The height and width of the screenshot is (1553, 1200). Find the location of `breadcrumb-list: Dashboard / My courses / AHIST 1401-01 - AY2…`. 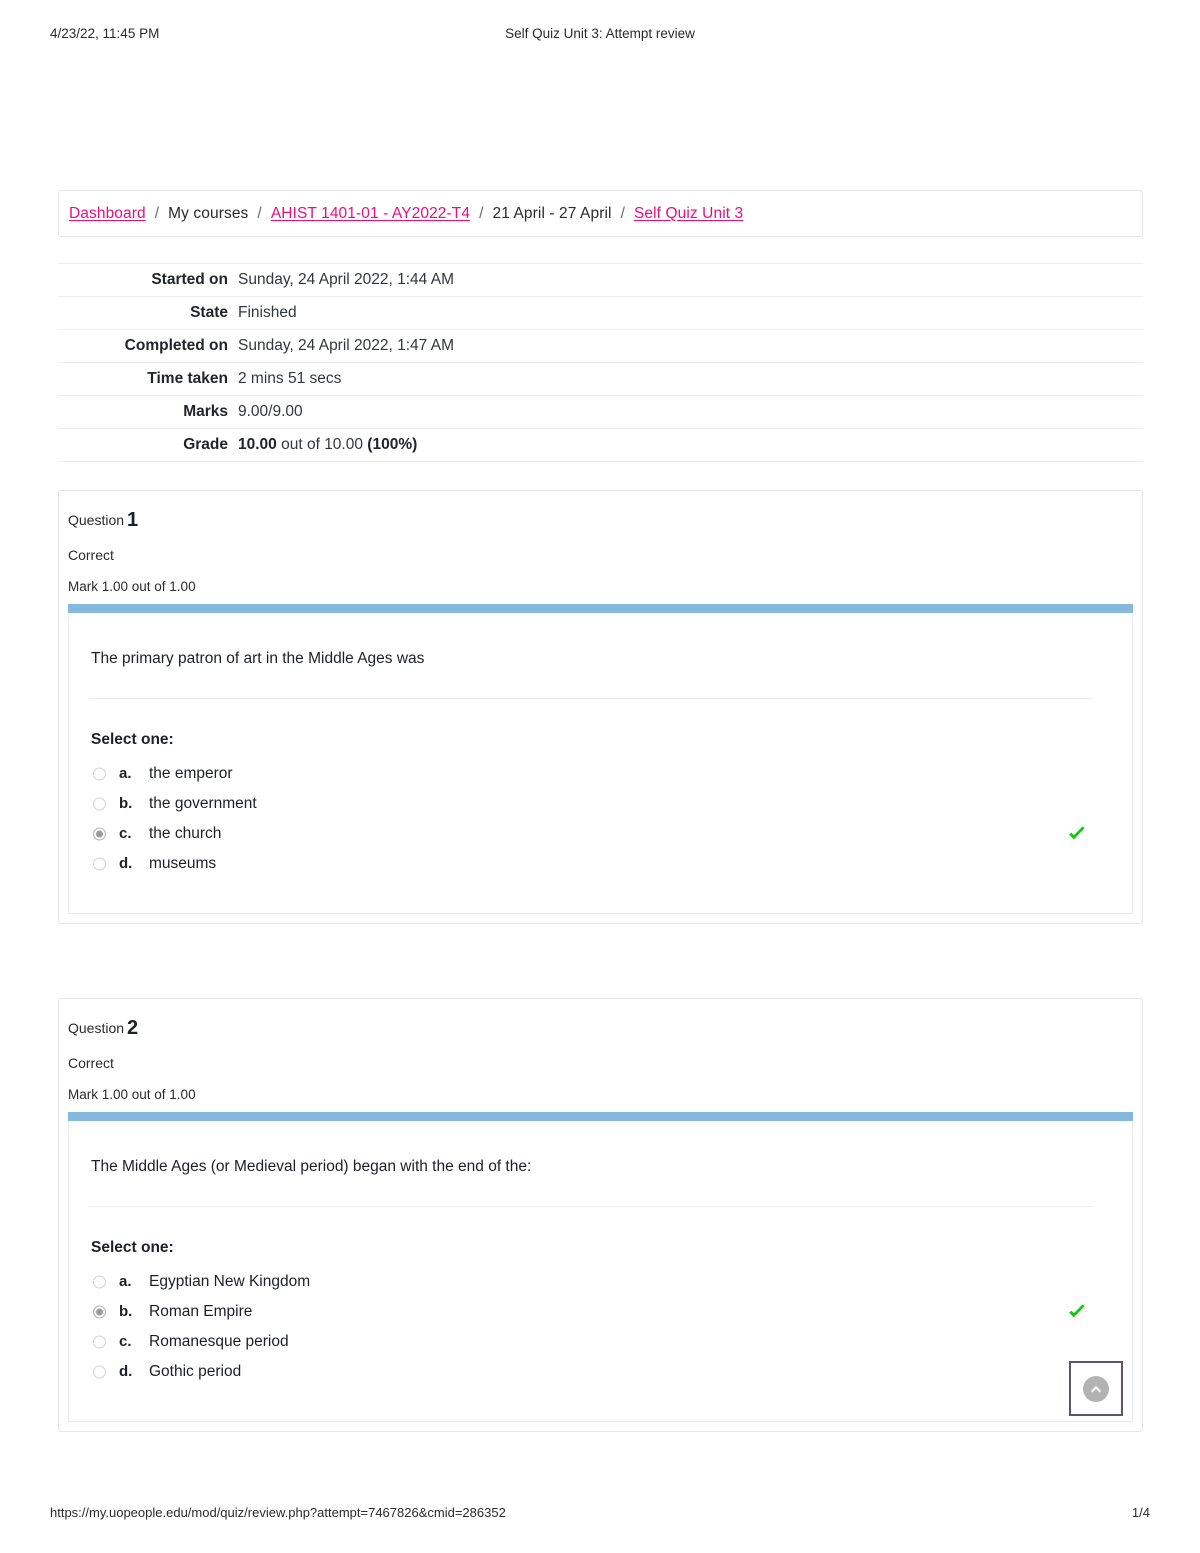

breadcrumb-list: Dashboard / My courses / AHIST 1401-01 - AY2… is located at coordinates (406, 214).